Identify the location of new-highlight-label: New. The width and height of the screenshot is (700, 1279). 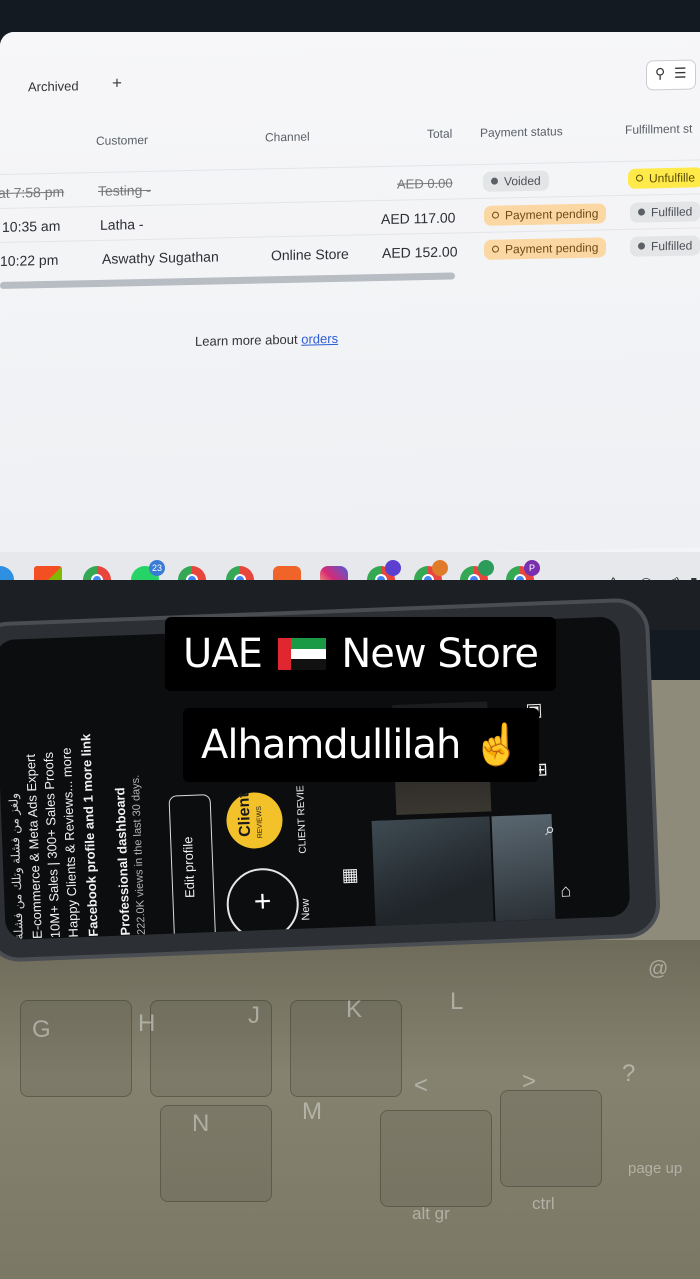
(306, 909).